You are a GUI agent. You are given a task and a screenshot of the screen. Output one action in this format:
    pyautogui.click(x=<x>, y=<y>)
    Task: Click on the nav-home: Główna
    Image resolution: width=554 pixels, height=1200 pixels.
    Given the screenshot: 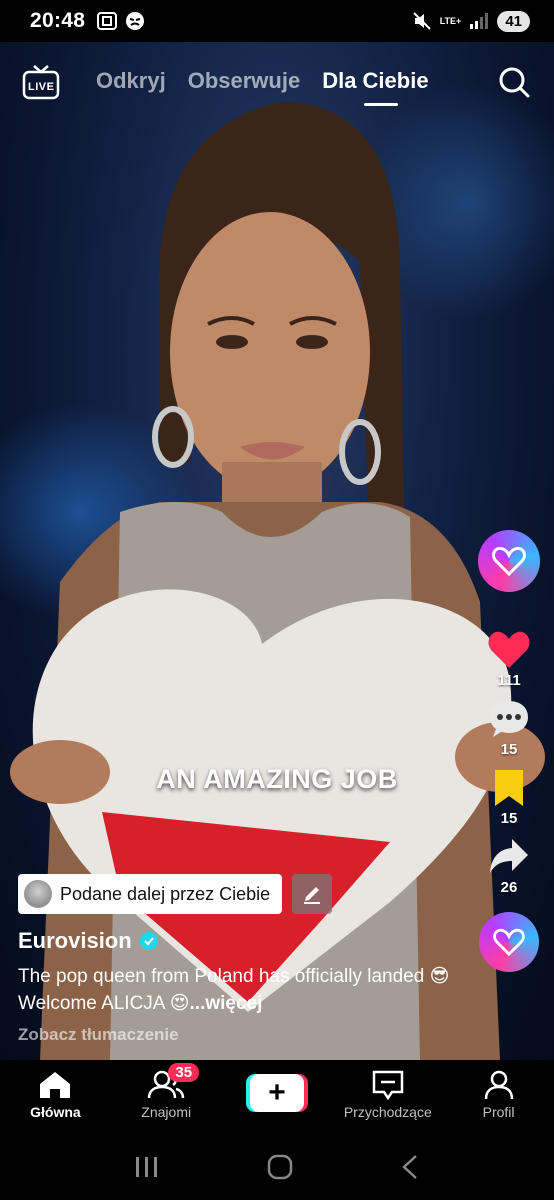 What is the action you would take?
    pyautogui.click(x=55, y=1097)
    